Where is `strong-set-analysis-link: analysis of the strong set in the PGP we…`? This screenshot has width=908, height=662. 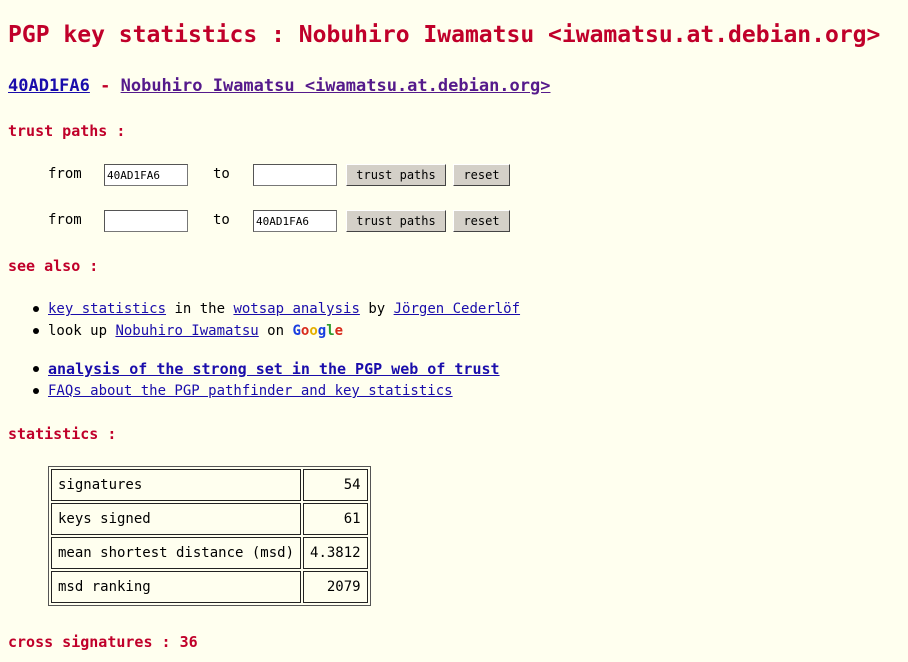 strong-set-analysis-link: analysis of the strong set in the PGP we… is located at coordinates (274, 369).